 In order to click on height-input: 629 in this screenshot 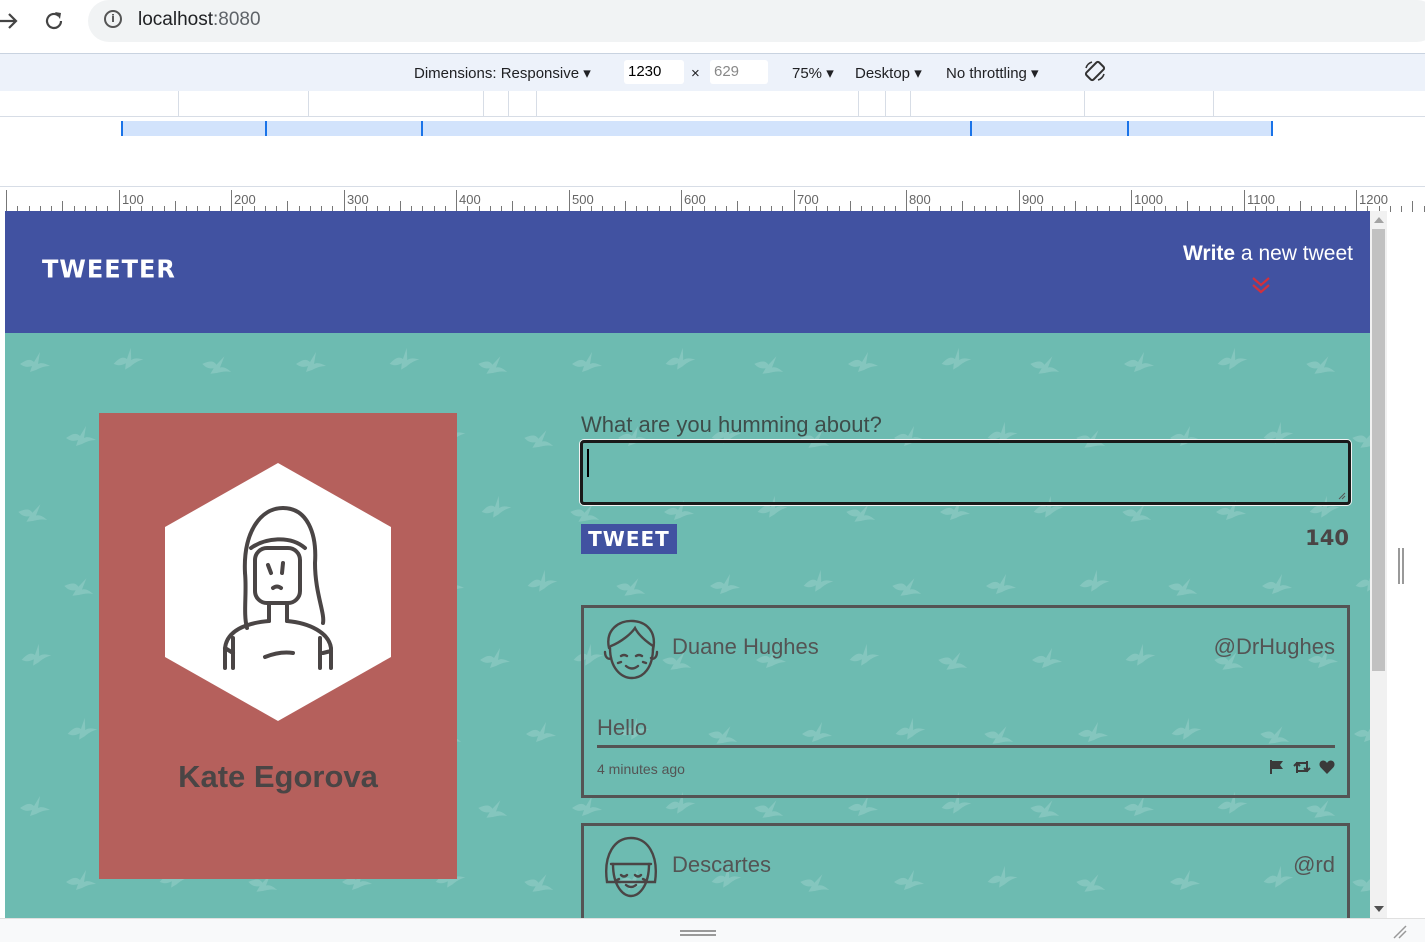, I will do `click(739, 72)`.